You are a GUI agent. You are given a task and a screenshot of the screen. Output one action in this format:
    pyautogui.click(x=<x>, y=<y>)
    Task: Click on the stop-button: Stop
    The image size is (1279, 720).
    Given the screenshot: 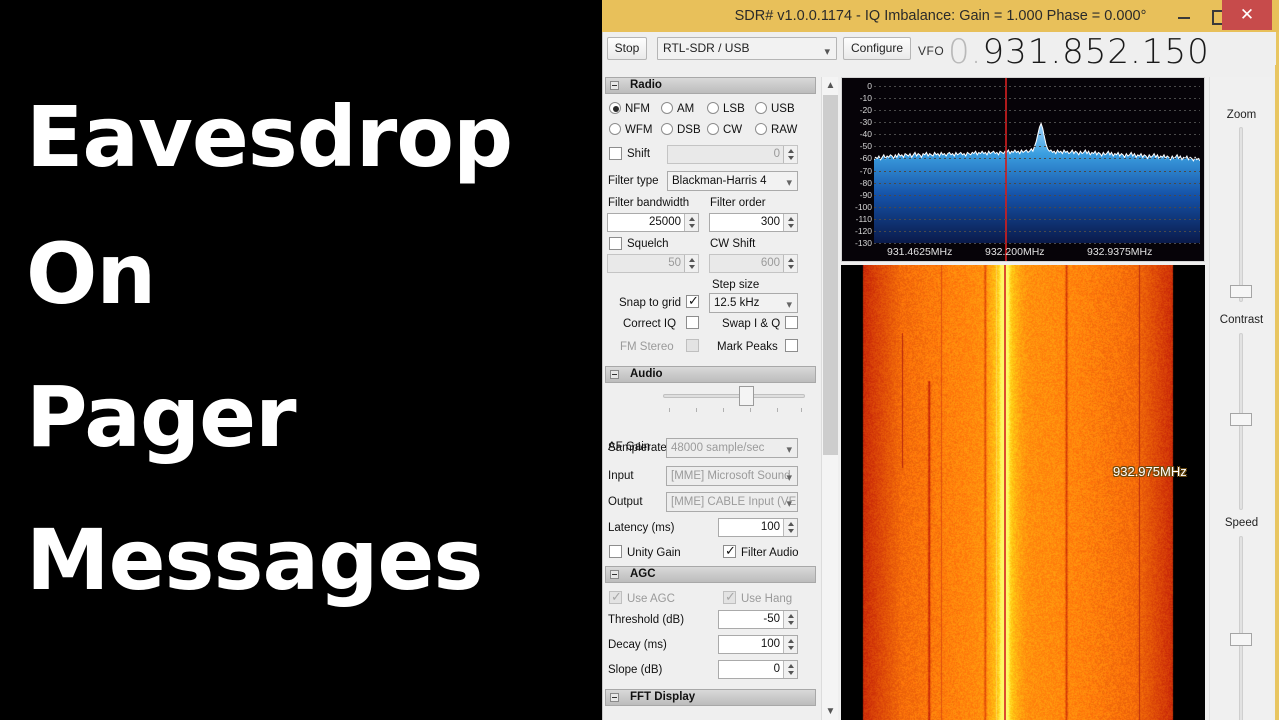 What is the action you would take?
    pyautogui.click(x=627, y=48)
    